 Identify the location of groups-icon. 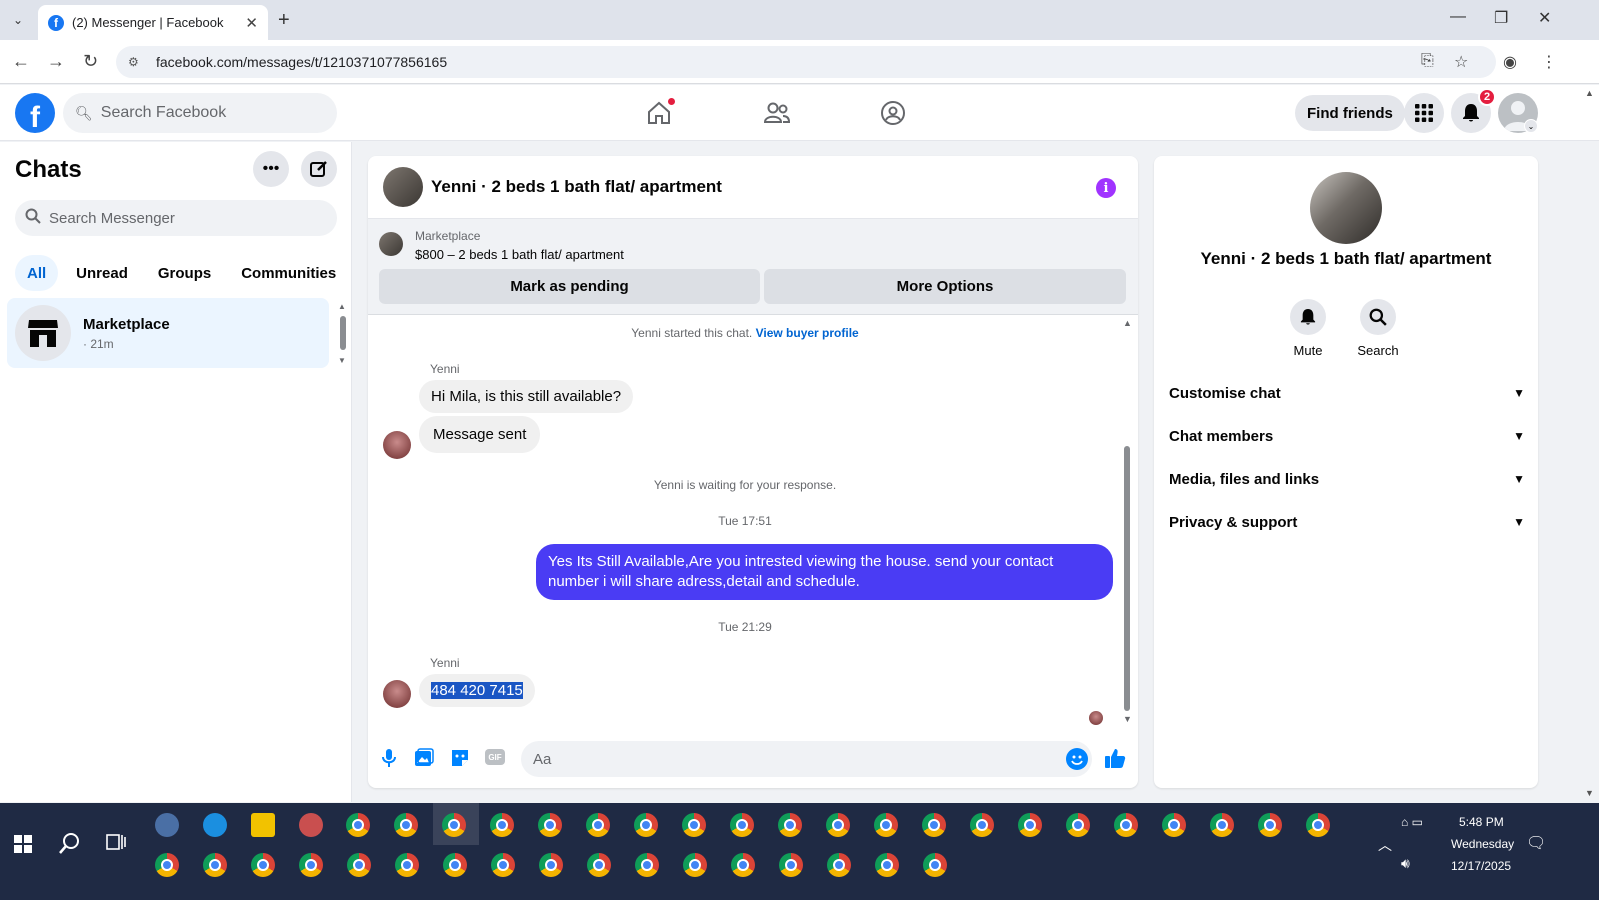
(893, 113).